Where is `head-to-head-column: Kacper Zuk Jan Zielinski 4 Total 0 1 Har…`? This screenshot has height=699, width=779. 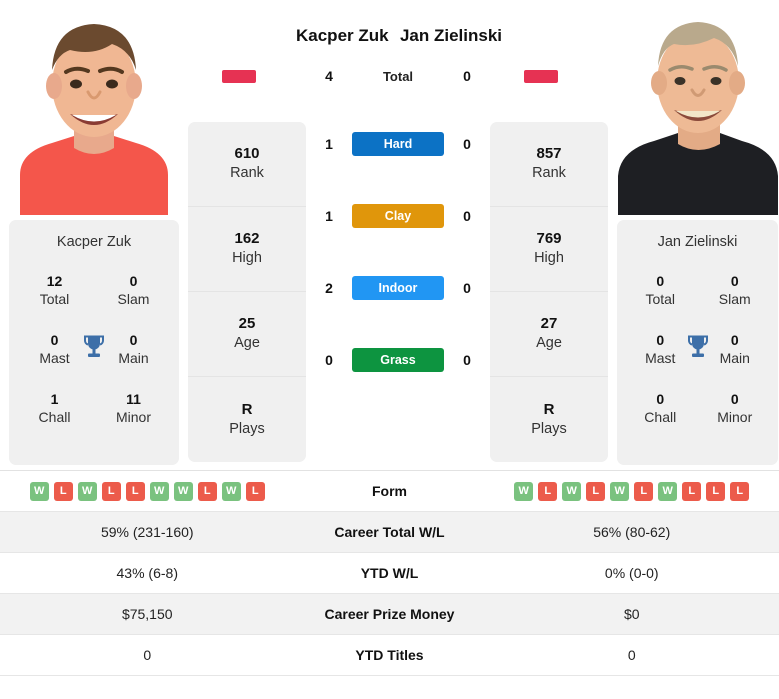 head-to-head-column: Kacper Zuk Jan Zielinski 4 Total 0 1 Har… is located at coordinates (399, 186).